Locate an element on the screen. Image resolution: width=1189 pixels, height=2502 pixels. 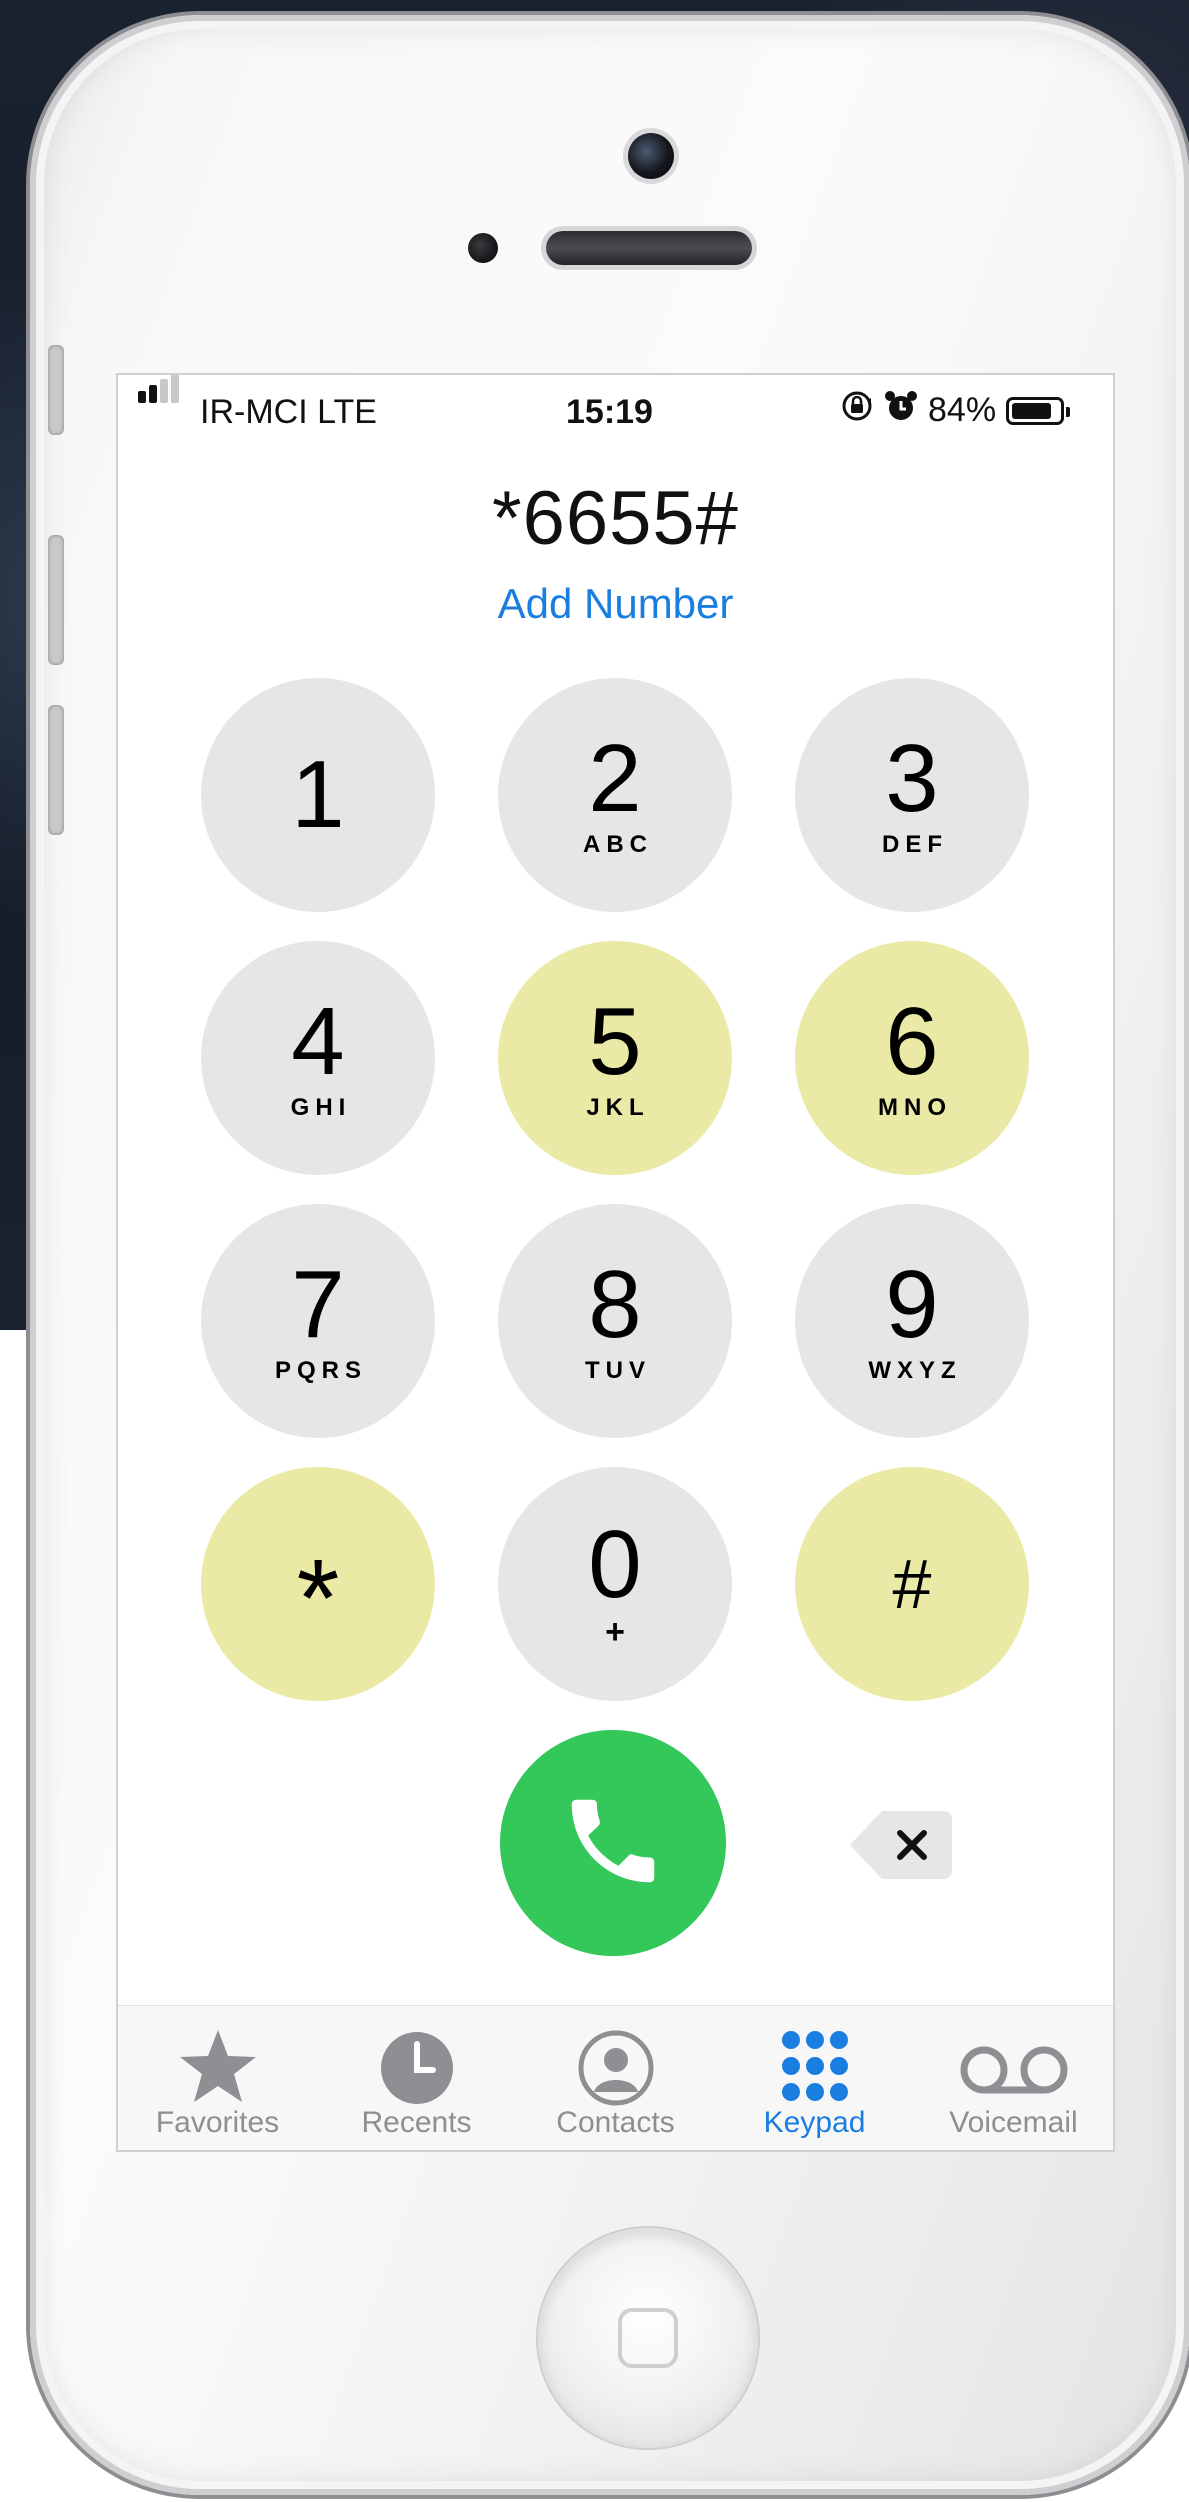
key-7: 7 PQRS is located at coordinates (318, 1321).